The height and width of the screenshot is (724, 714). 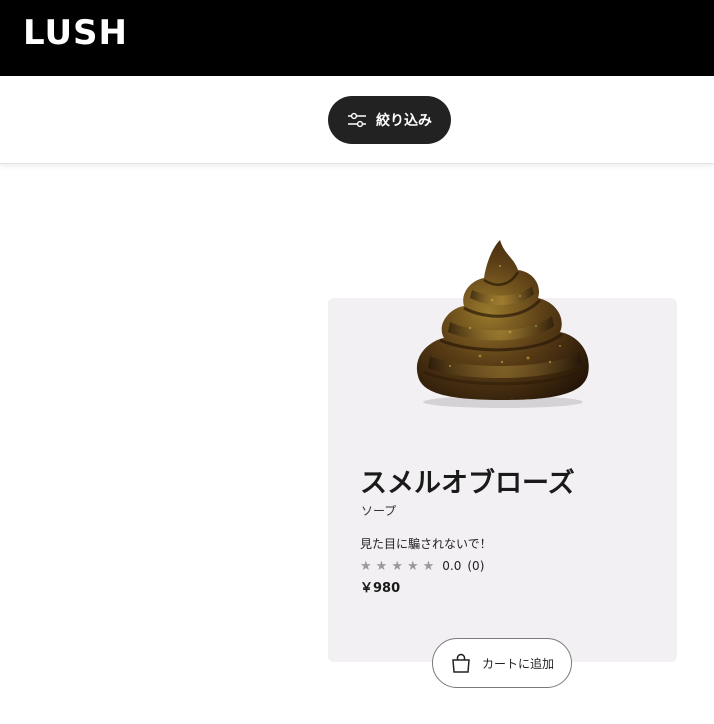 I want to click on sliders-icon, so click(x=357, y=120).